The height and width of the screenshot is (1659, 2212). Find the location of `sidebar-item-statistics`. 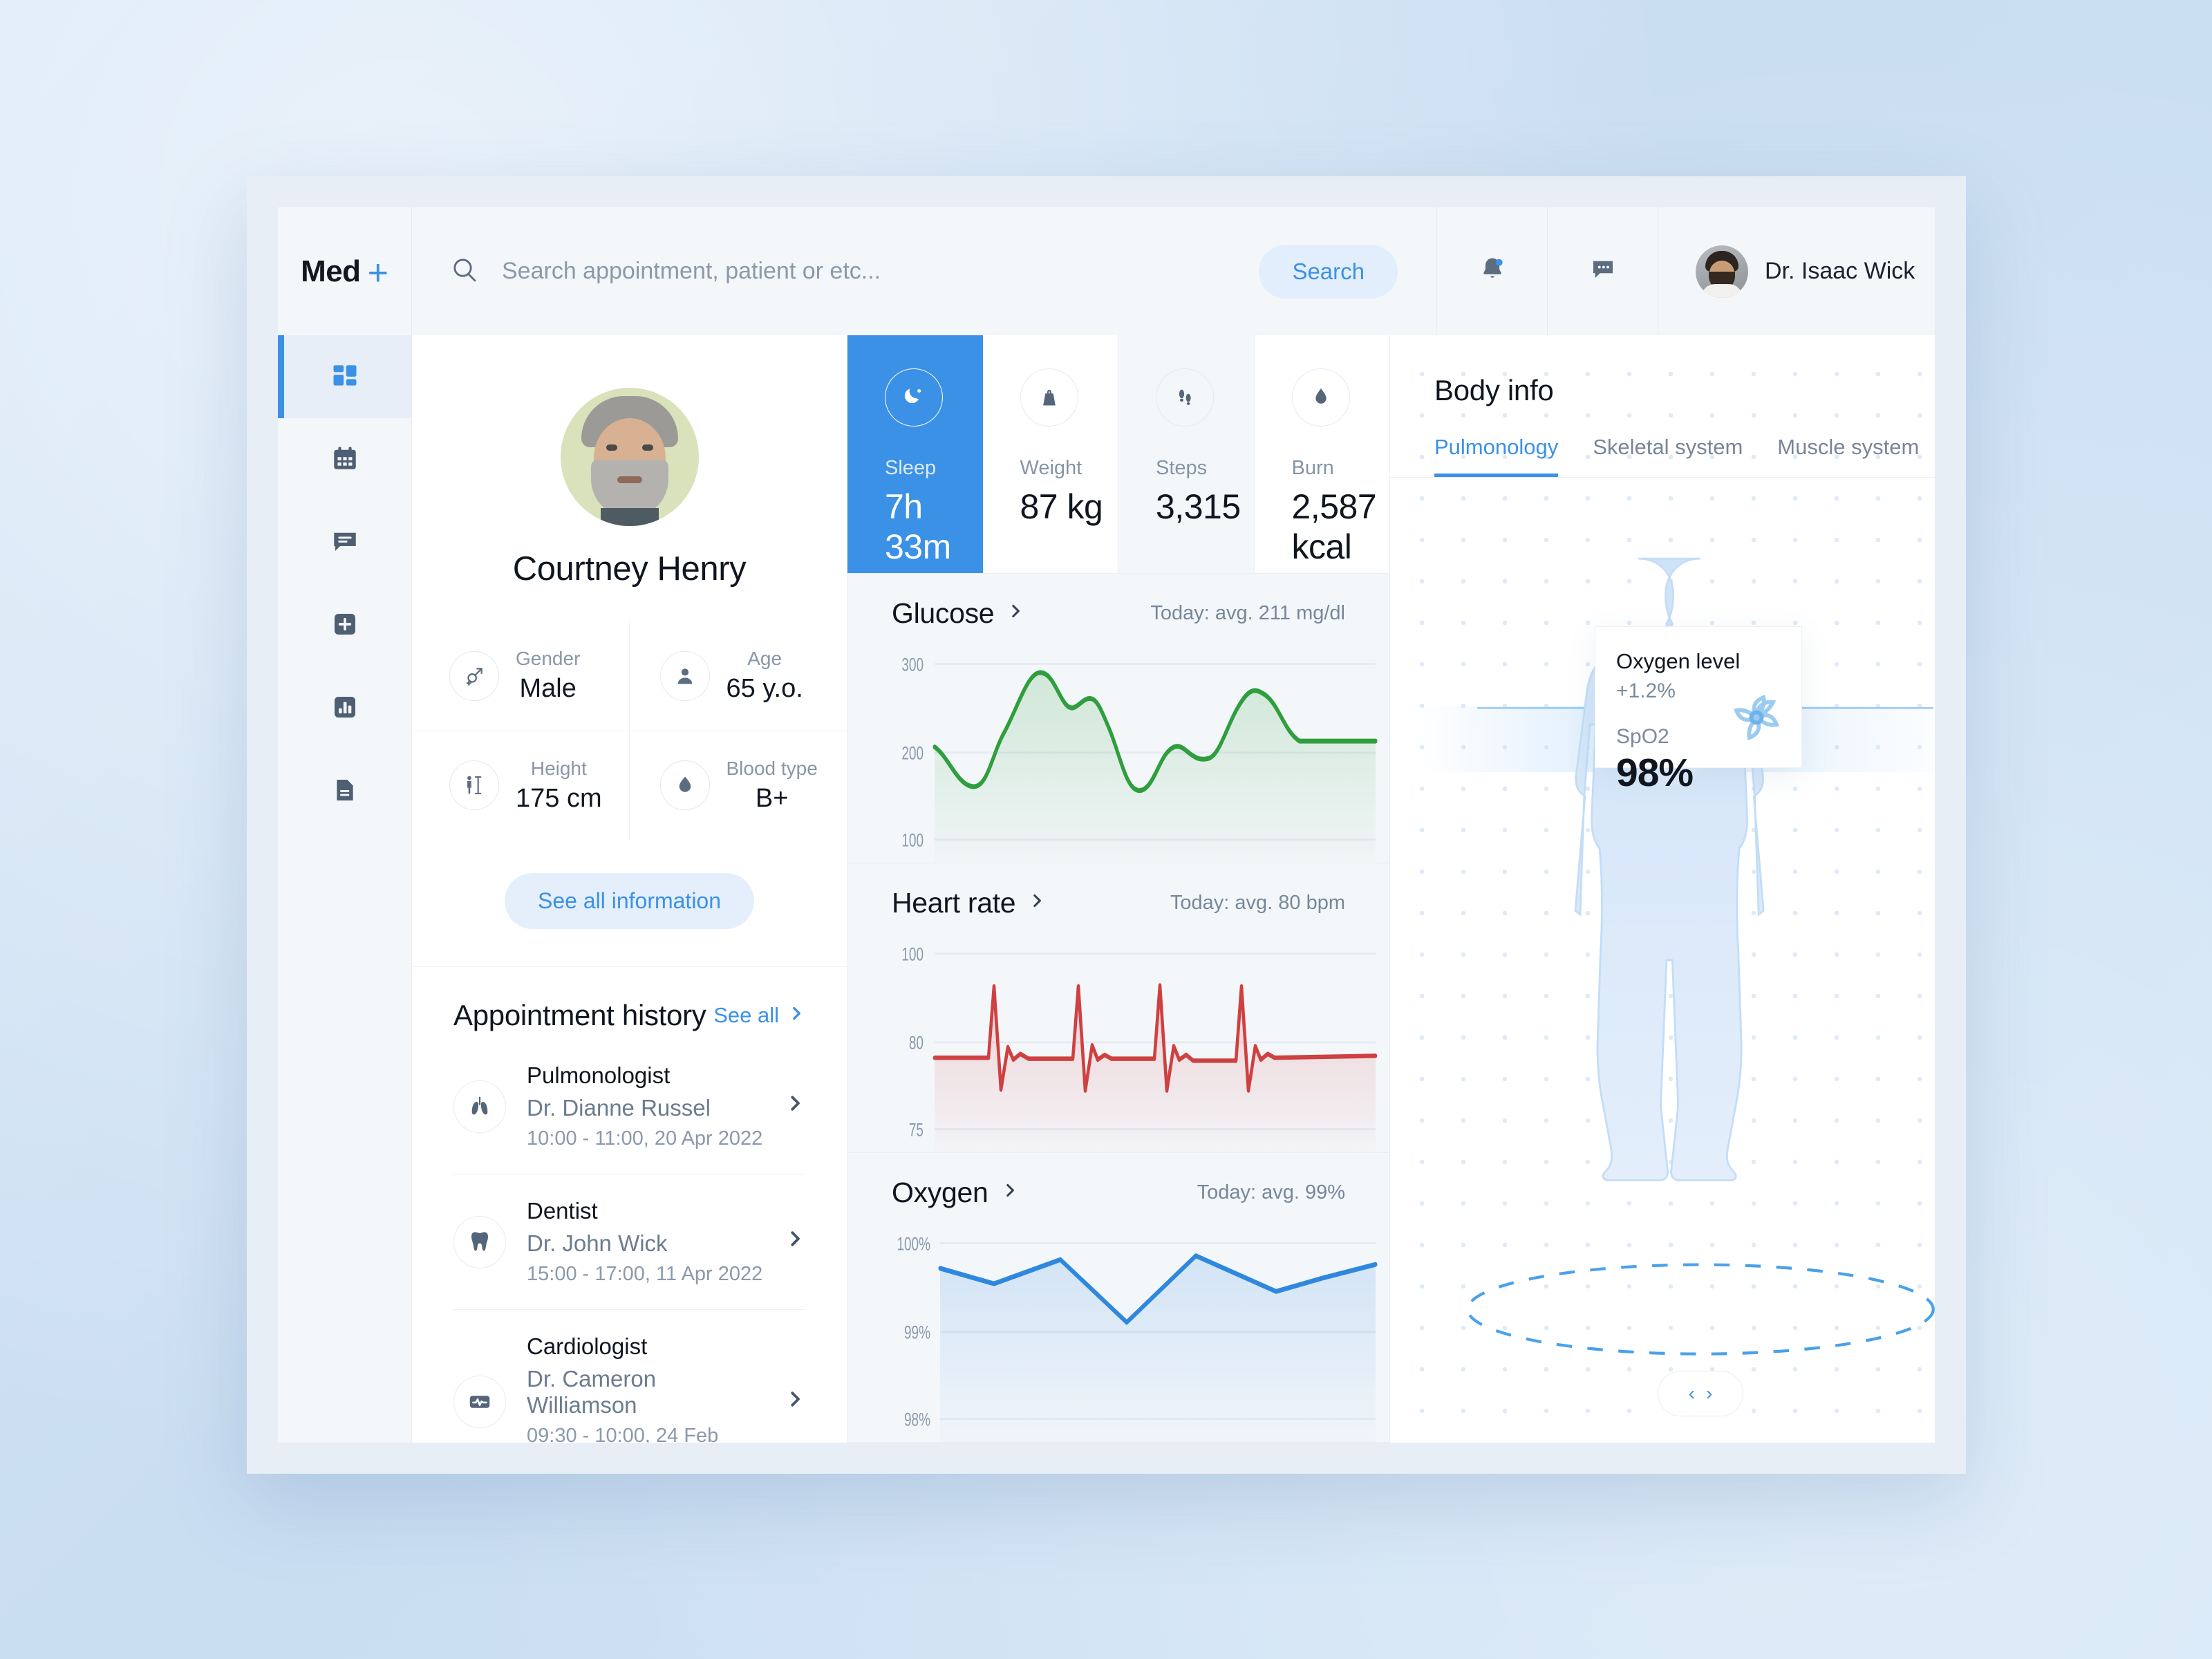

sidebar-item-statistics is located at coordinates (344, 709).